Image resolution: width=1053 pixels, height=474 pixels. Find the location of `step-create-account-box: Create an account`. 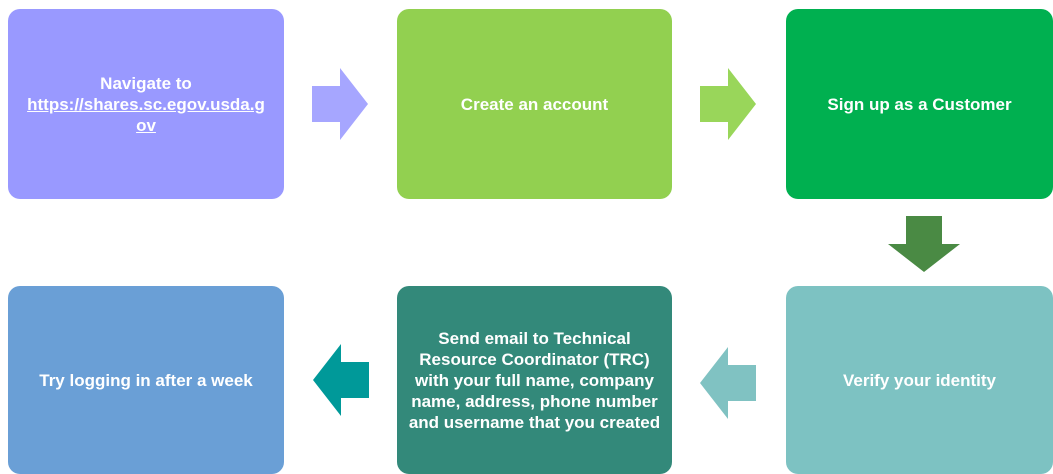

step-create-account-box: Create an account is located at coordinates (534, 104).